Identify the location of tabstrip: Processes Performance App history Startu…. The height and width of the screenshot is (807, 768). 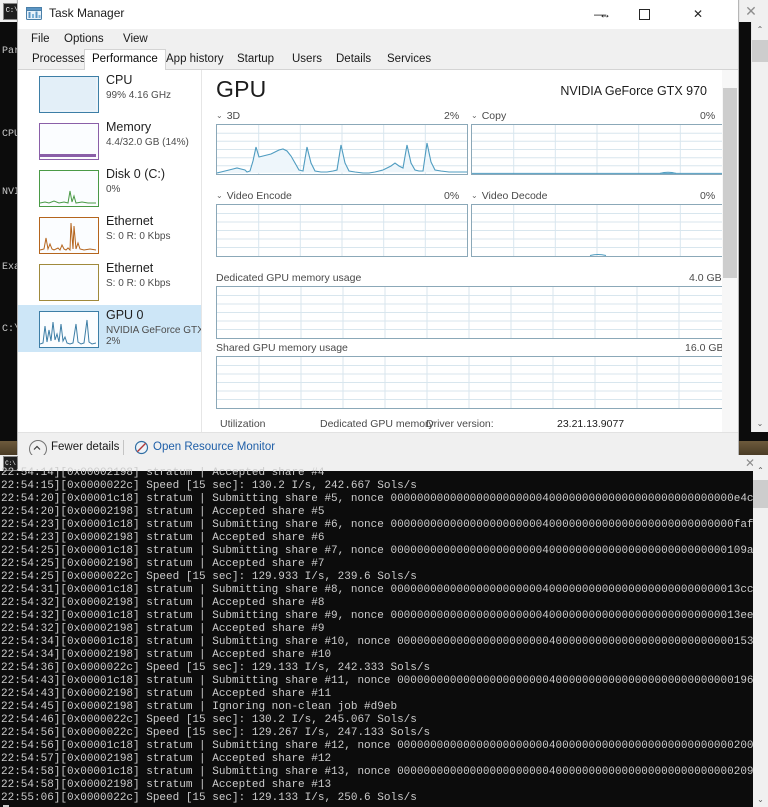
(378, 60).